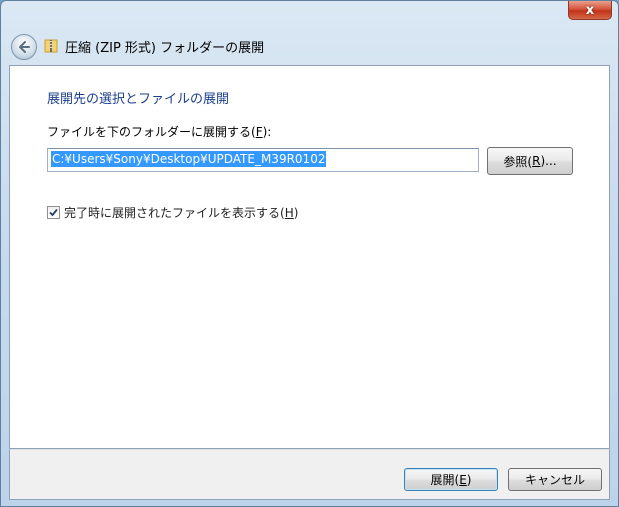 Image resolution: width=619 pixels, height=507 pixels. I want to click on show-files-checkbox, so click(53, 212).